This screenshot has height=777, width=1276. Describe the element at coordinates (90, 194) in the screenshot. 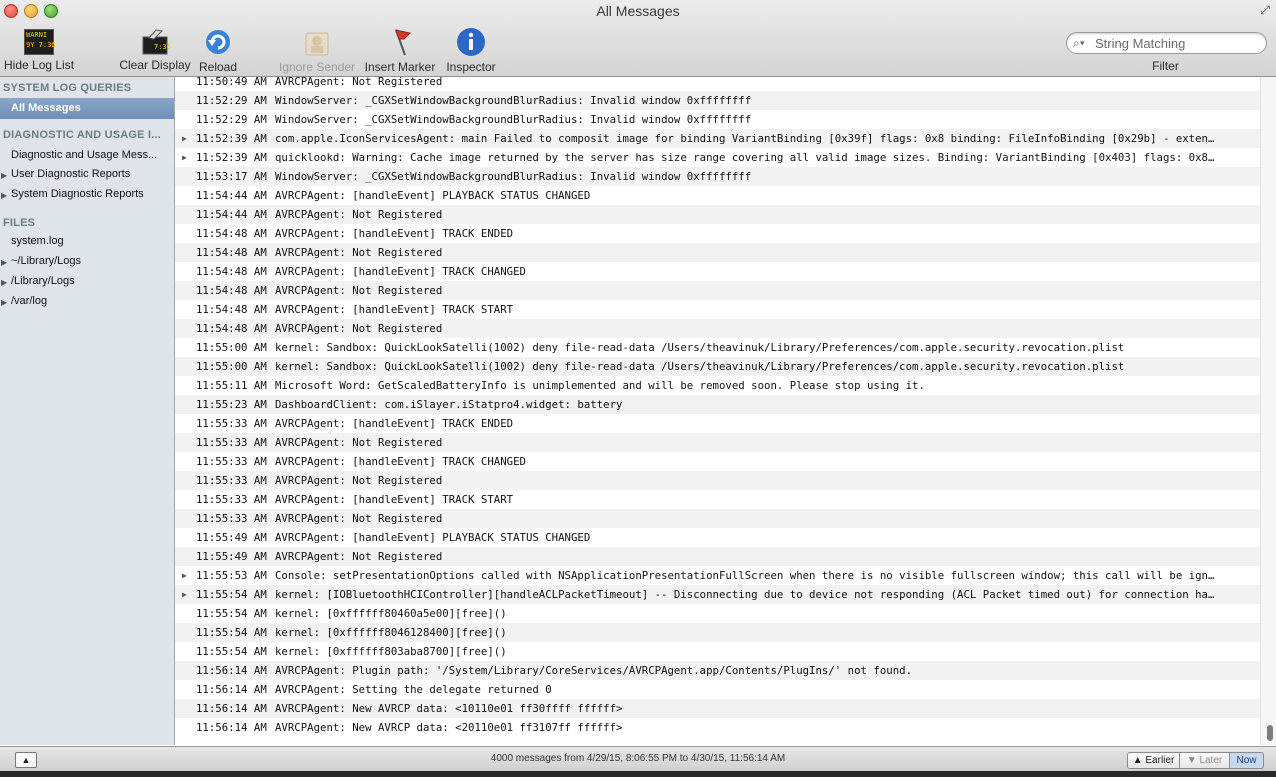

I see `sidebar-item-system-diagnostic-reports: System Diagnostic Reports` at that location.